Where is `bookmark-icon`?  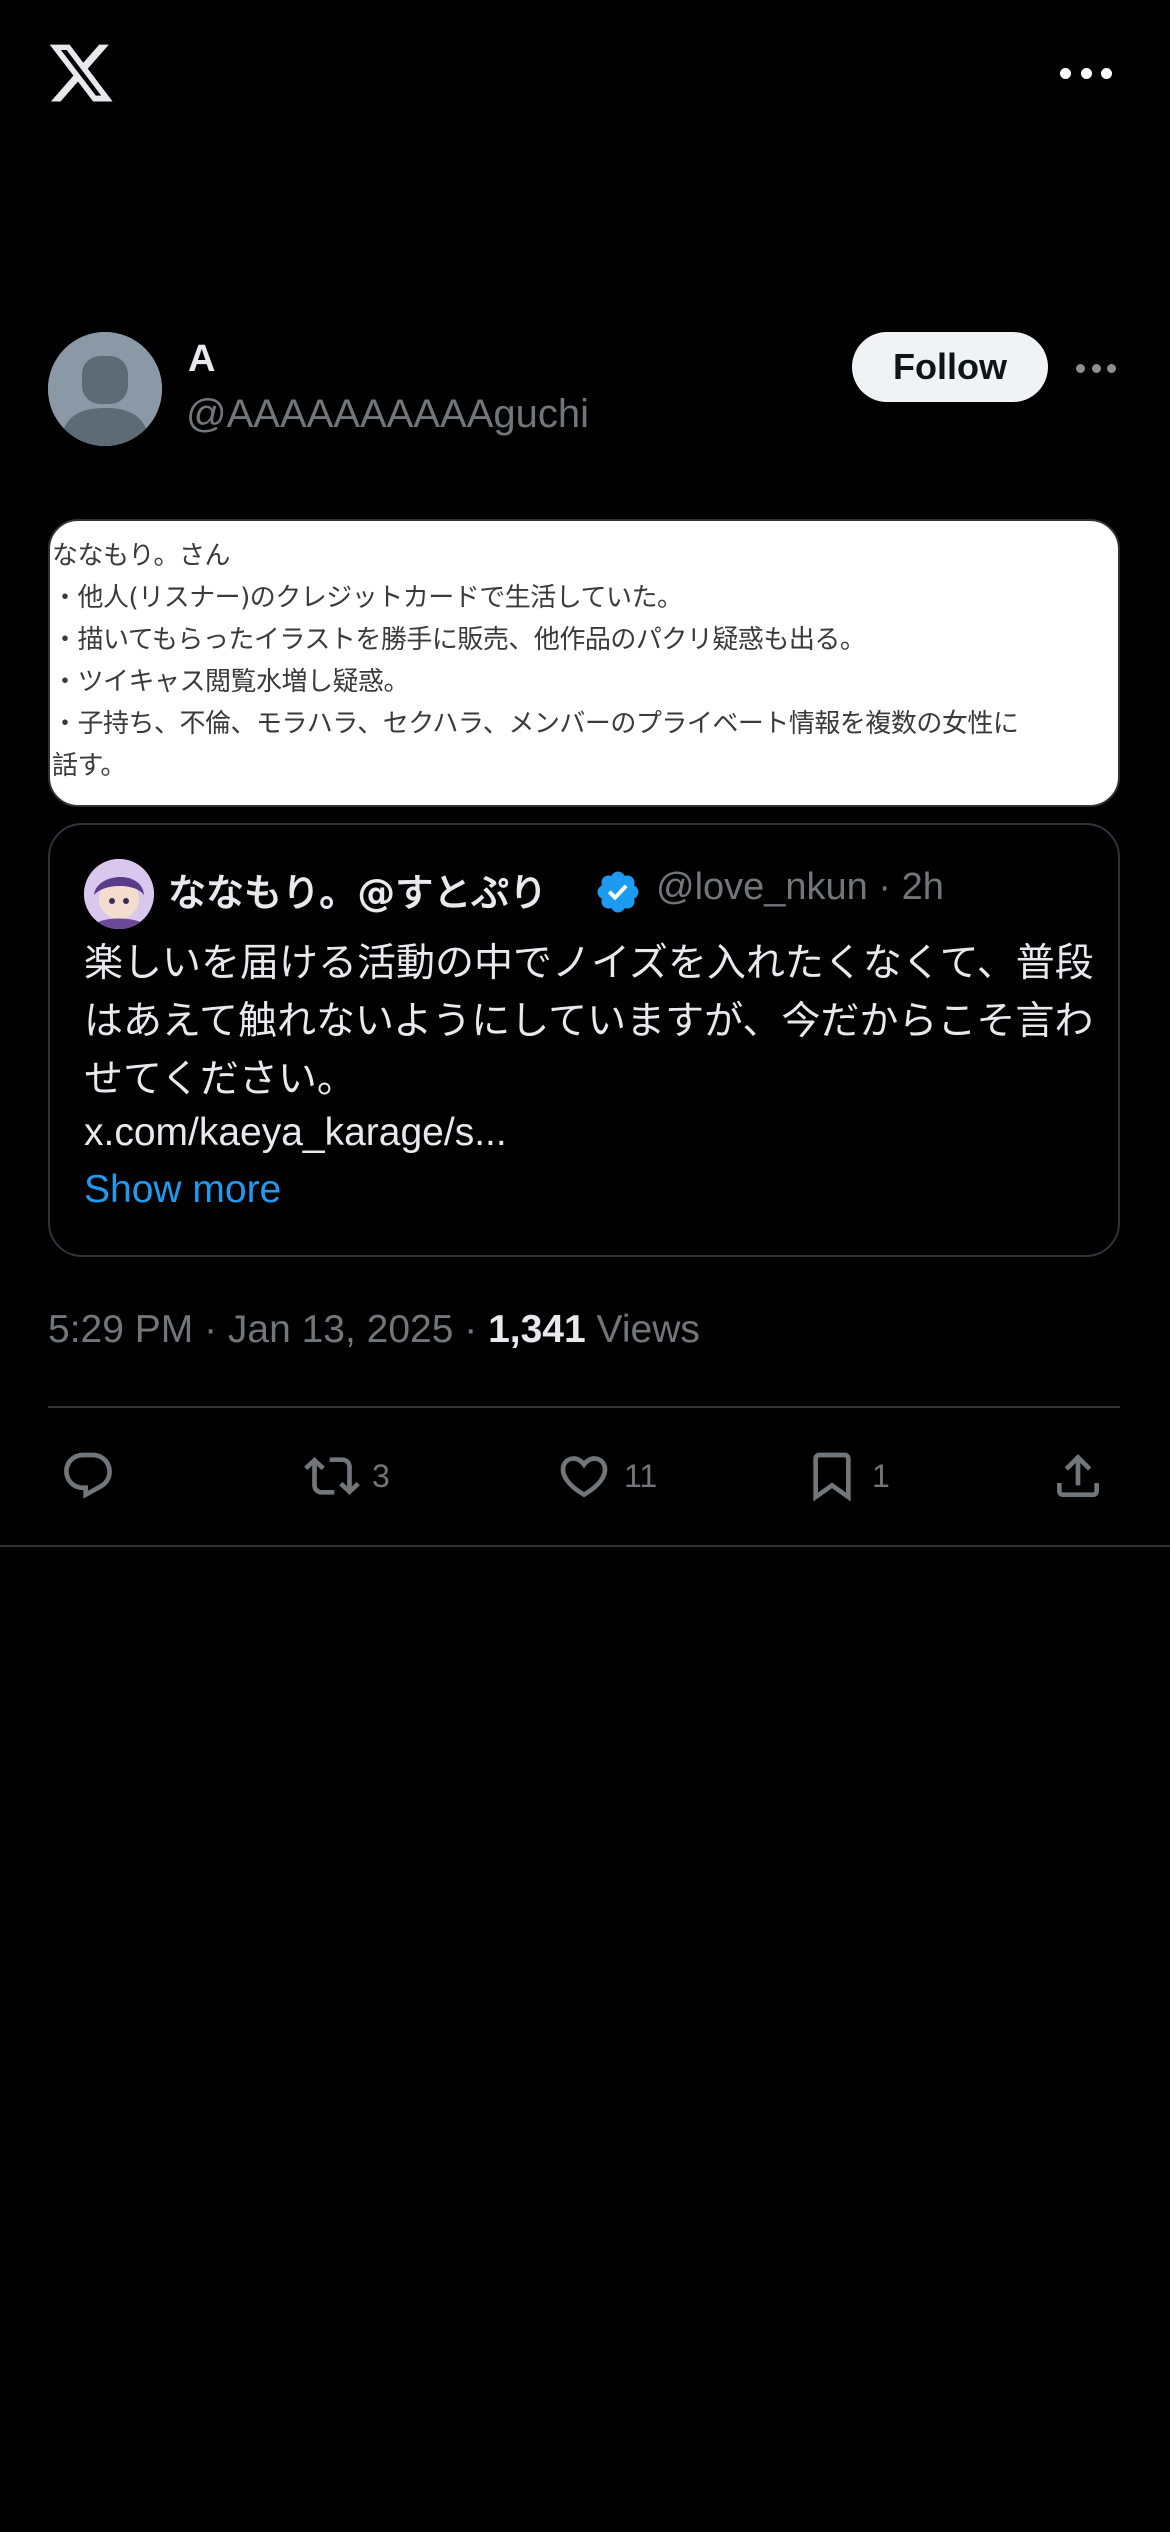 bookmark-icon is located at coordinates (832, 1477).